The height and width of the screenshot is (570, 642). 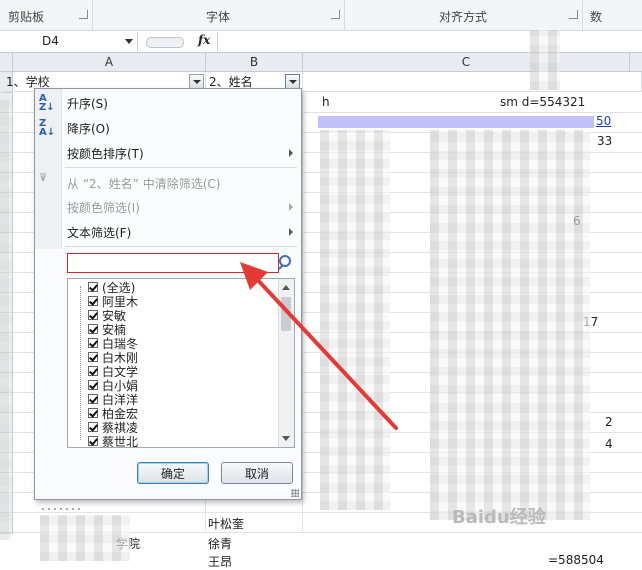 I want to click on annotation-arrow-icon, so click(x=319, y=346).